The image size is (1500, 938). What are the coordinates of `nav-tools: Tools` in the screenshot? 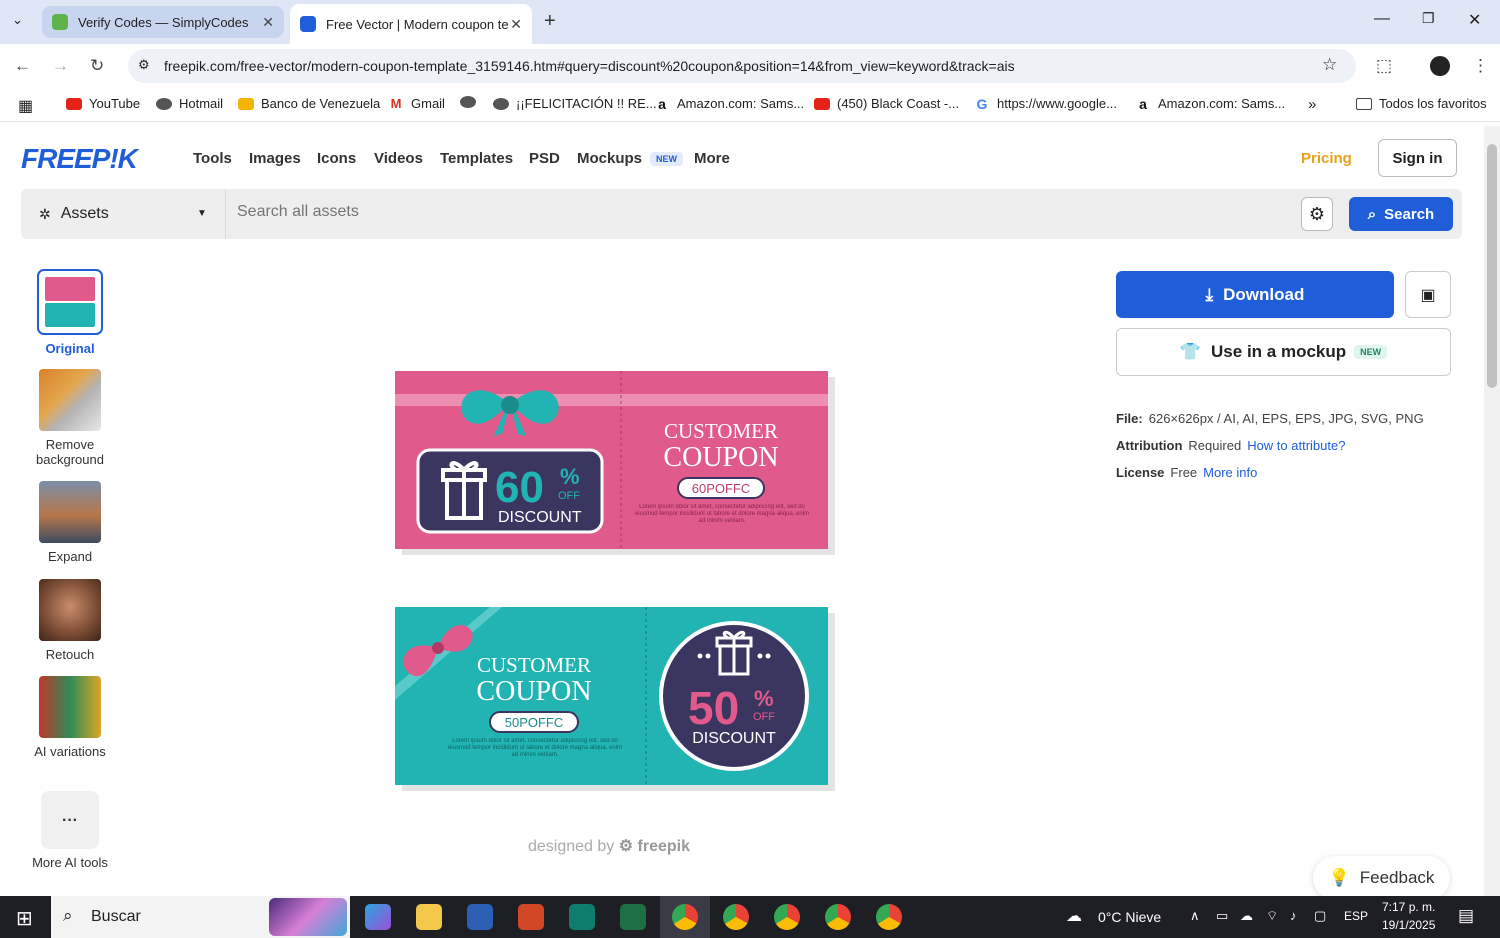 It's located at (212, 158).